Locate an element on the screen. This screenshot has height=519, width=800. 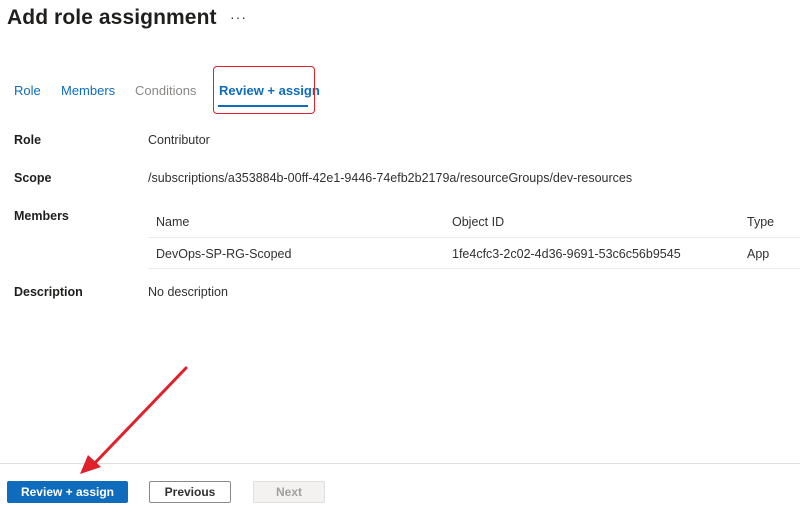
members-table-header: Name Object ID Type is located at coordinates (474, 221).